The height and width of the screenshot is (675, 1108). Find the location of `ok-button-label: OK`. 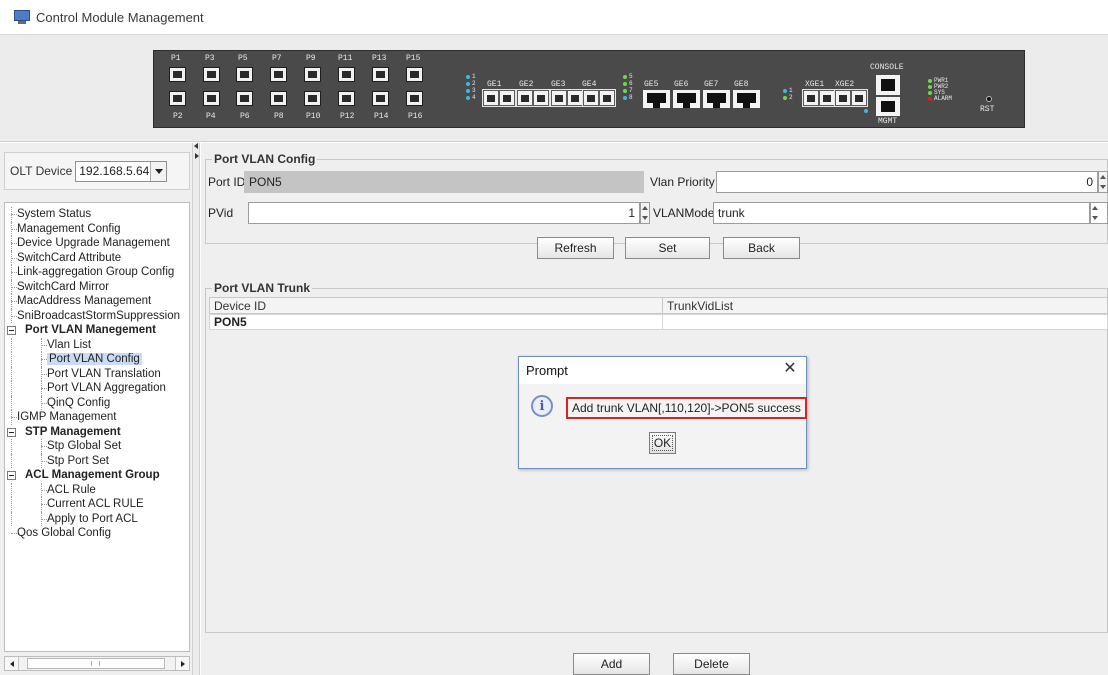

ok-button-label: OK is located at coordinates (662, 443).